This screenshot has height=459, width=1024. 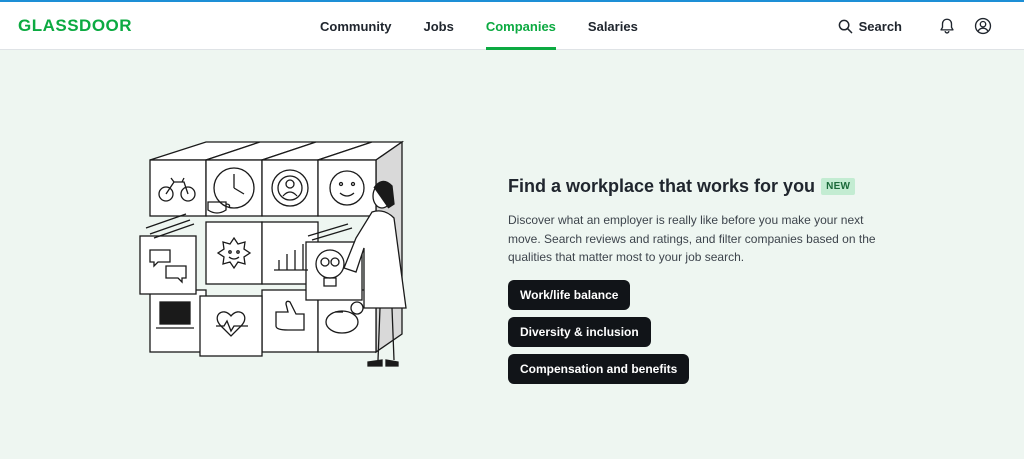 I want to click on bell-icon, so click(x=947, y=26).